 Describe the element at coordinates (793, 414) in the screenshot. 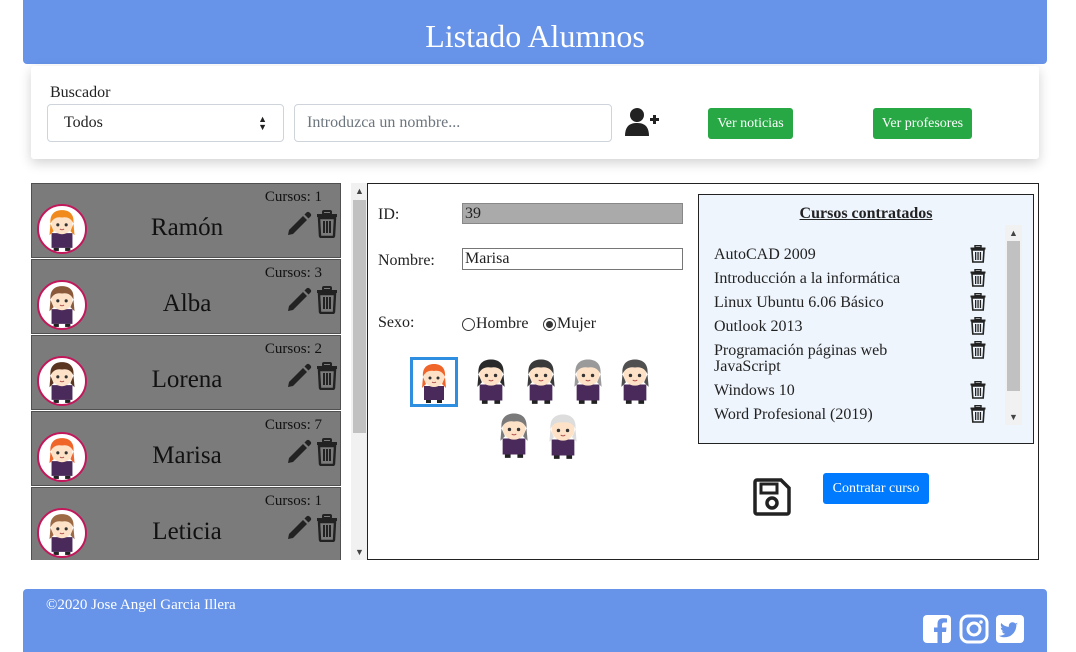

I see `course-name: Word Profesional (2019)` at that location.